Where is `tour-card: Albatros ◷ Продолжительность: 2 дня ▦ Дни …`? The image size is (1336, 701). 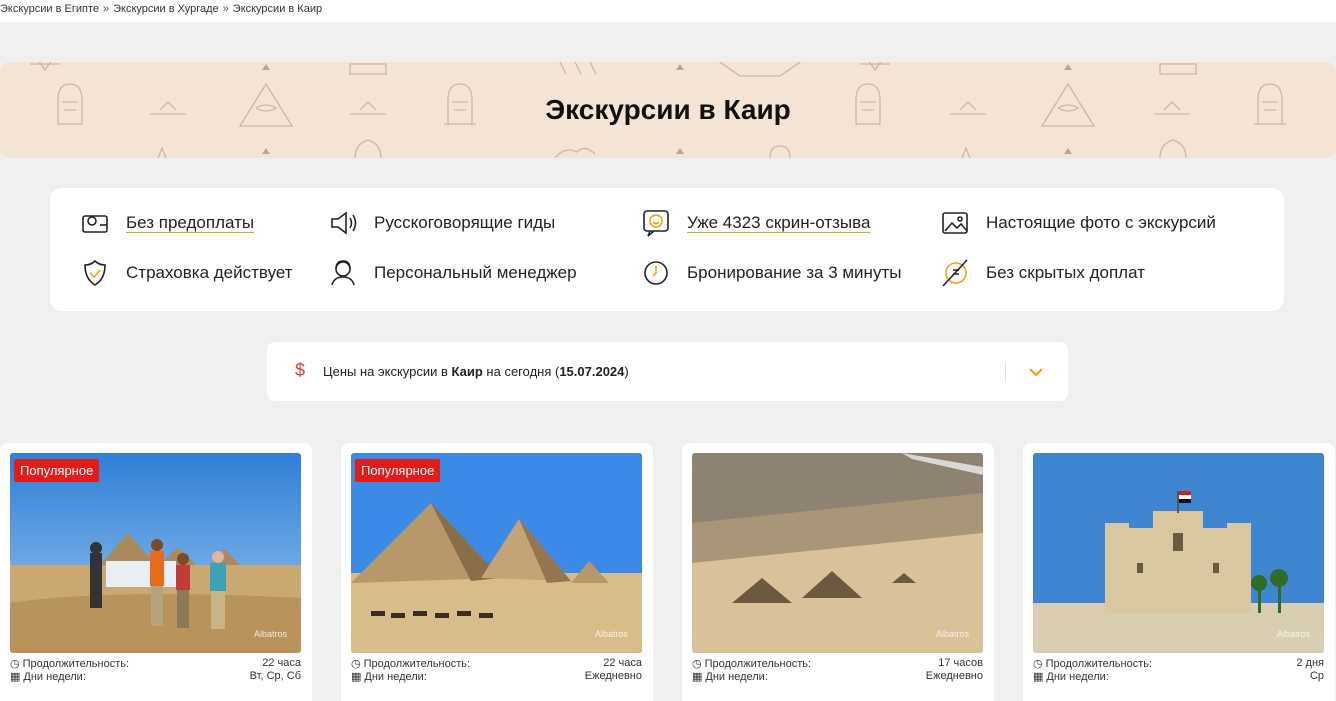
tour-card: Albatros ◷ Продолжительность: 2 дня ▦ Дни … is located at coordinates (1179, 572).